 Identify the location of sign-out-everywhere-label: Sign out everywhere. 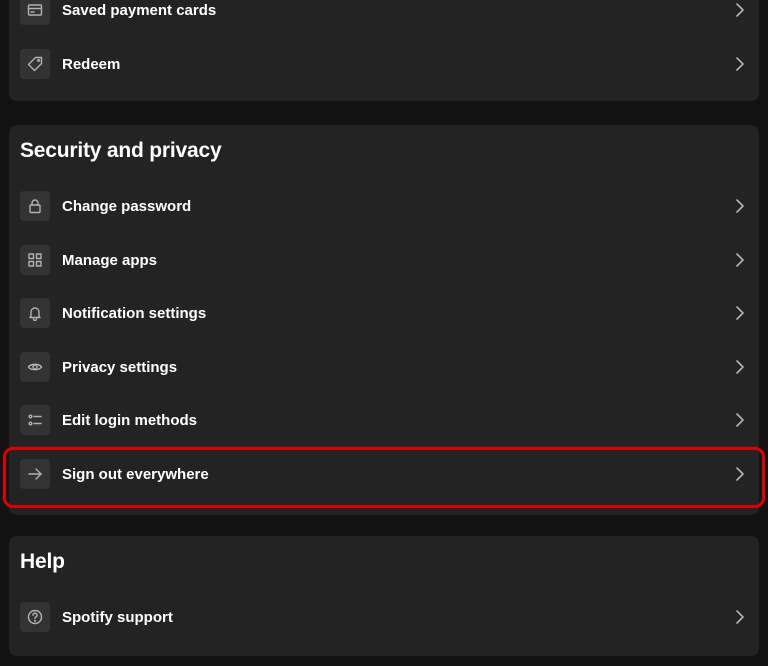
(135, 474).